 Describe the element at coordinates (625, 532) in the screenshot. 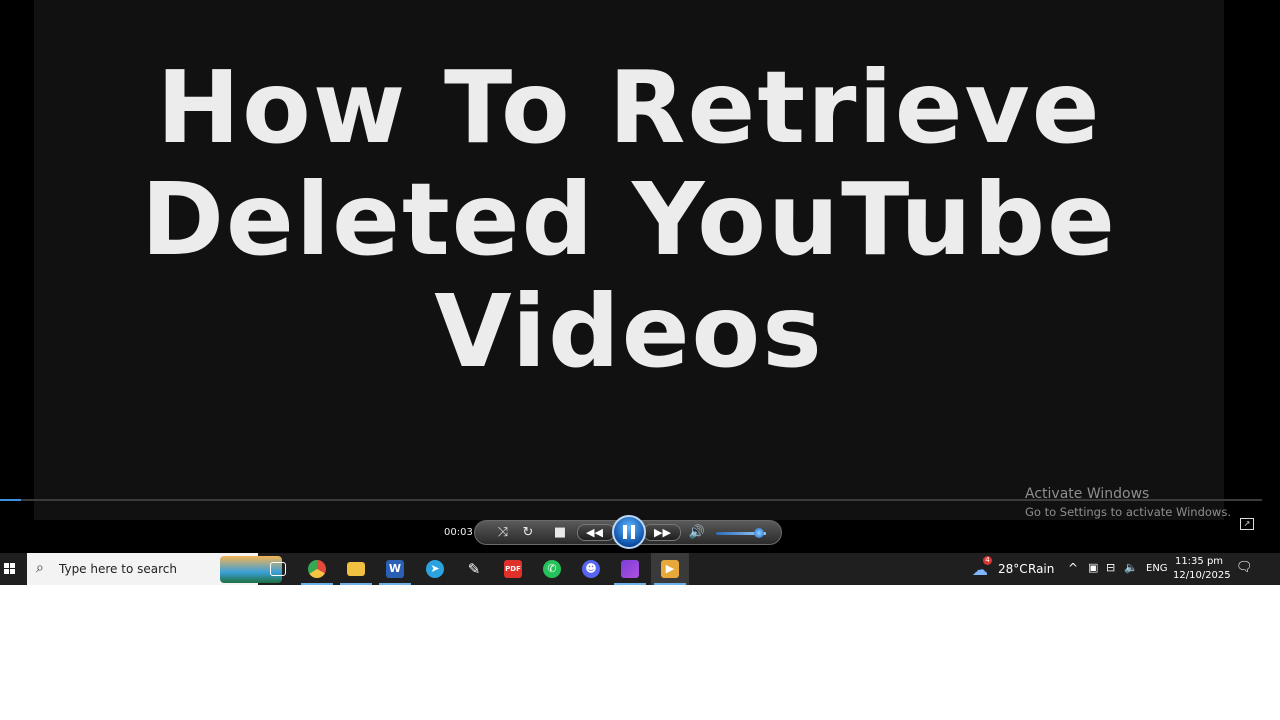

I see `pause-icon` at that location.